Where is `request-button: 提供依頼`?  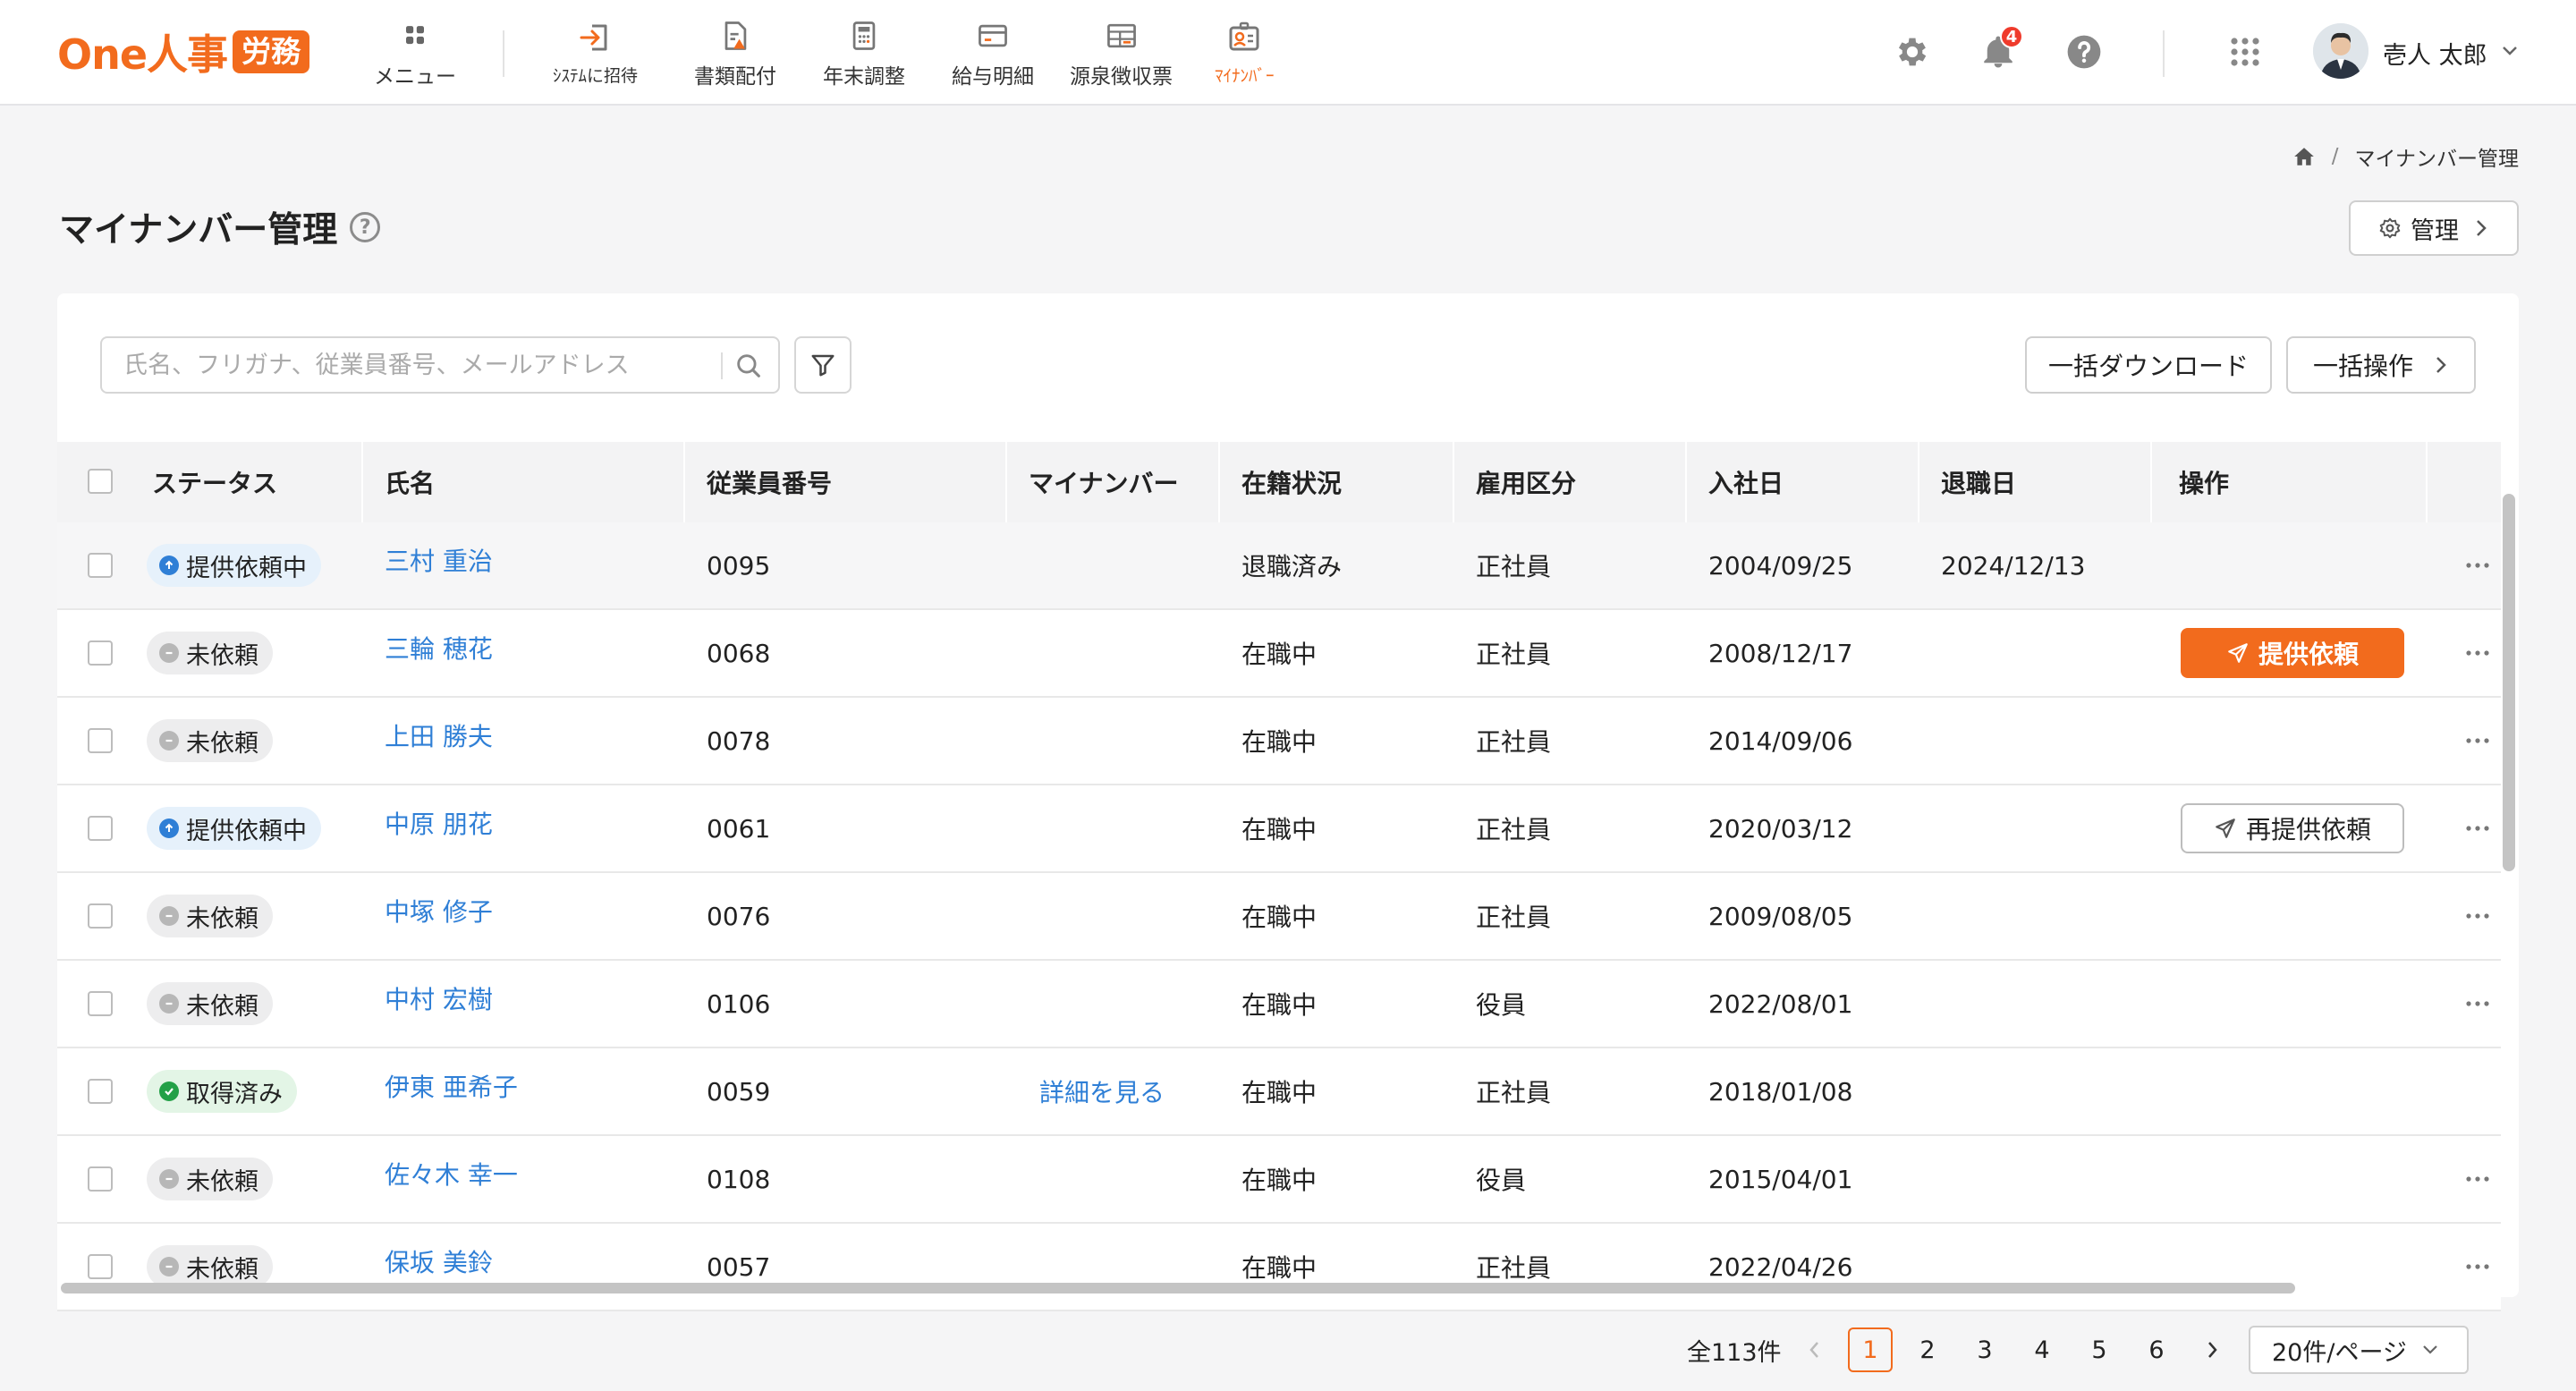
request-button: 提供依頼 is located at coordinates (2292, 653).